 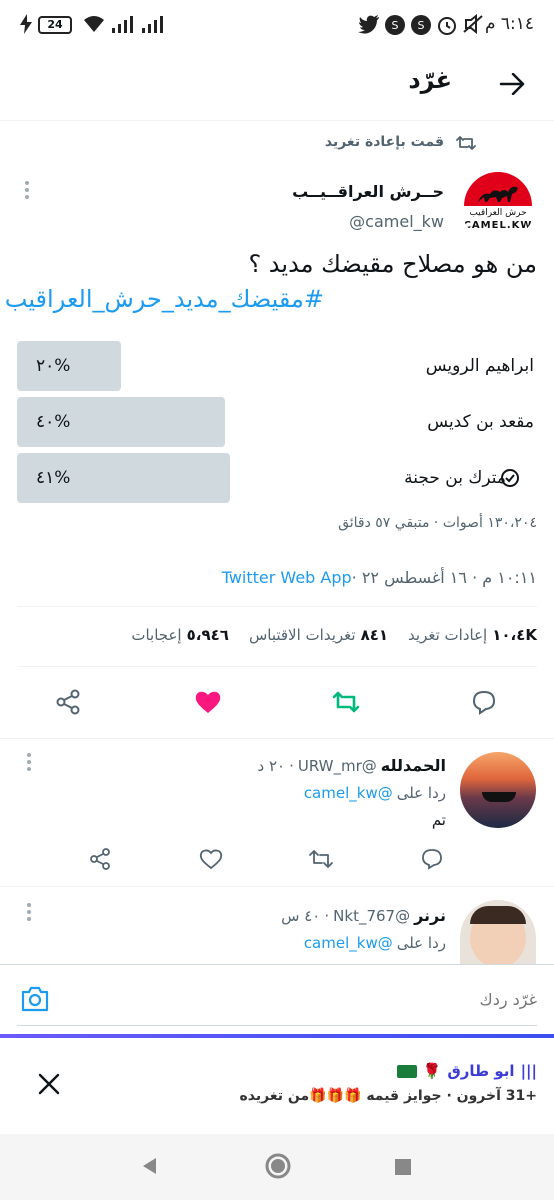 What do you see at coordinates (301, 915) in the screenshot?
I see `reply-time: ٤٠ س` at bounding box center [301, 915].